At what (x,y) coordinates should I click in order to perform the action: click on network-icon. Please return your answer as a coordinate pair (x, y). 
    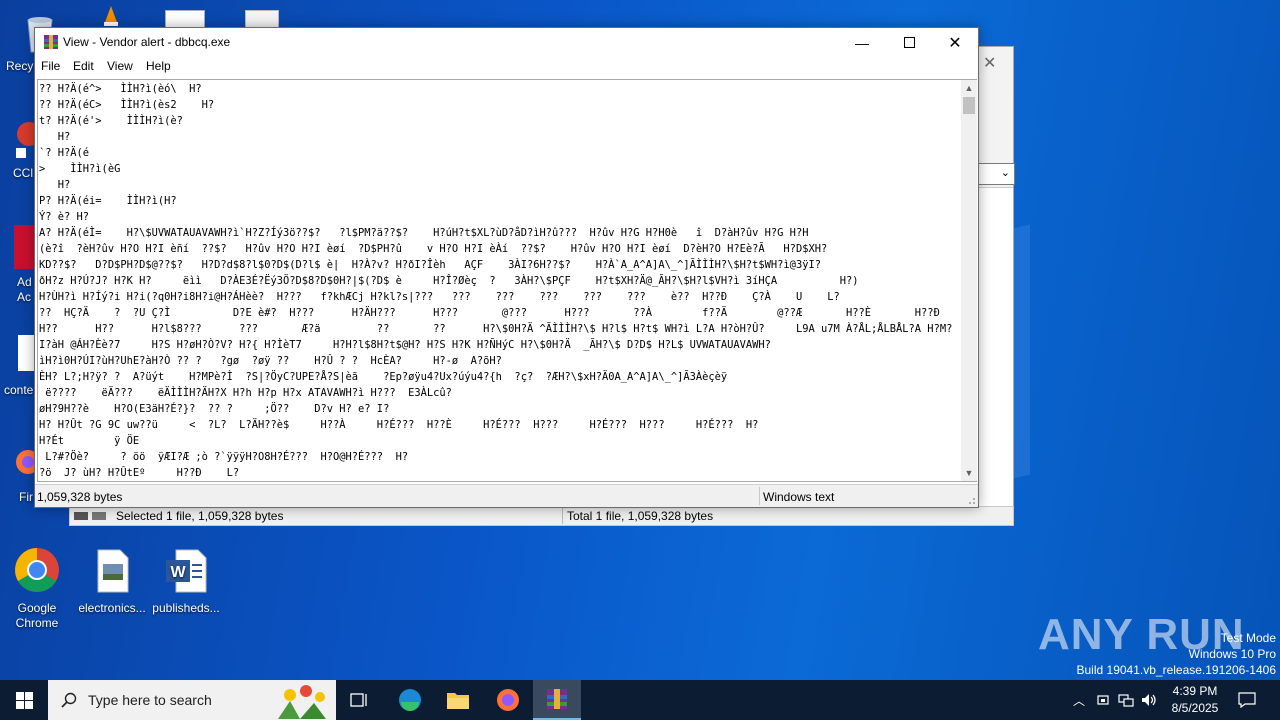
    Looking at the image, I should click on (1126, 700).